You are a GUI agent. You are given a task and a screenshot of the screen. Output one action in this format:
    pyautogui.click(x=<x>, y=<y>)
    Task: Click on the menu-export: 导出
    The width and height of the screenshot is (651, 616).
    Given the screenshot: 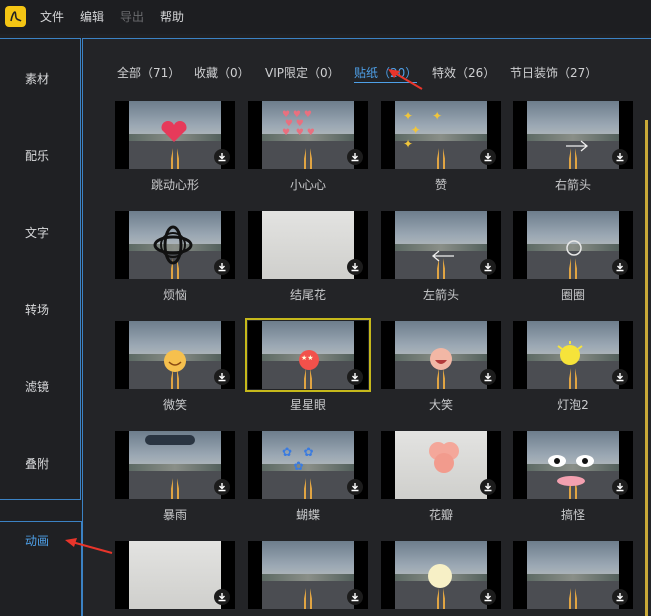 What is the action you would take?
    pyautogui.click(x=132, y=17)
    